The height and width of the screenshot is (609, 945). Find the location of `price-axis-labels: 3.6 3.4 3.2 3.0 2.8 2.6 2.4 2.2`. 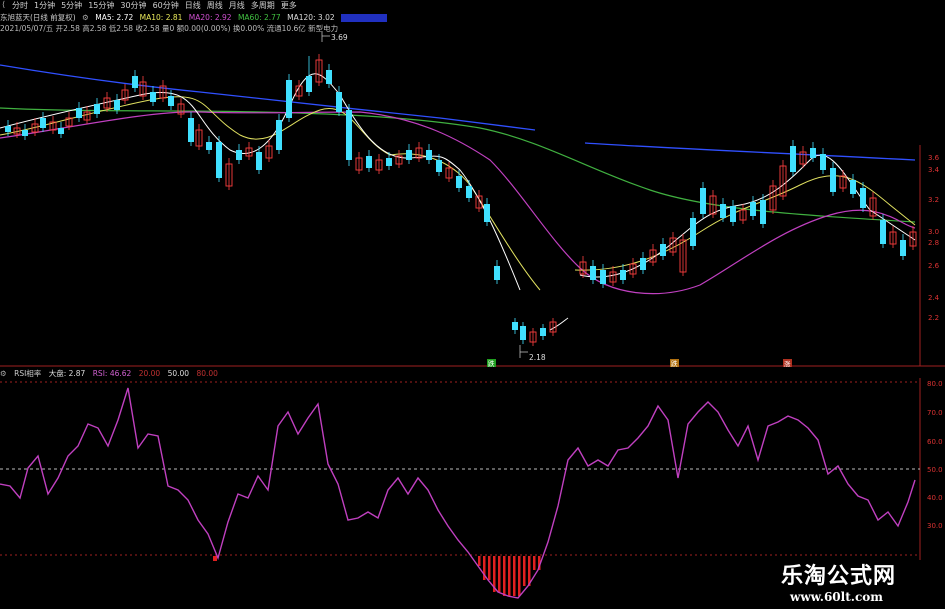

price-axis-labels: 3.6 3.4 3.2 3.0 2.8 2.6 2.4 2.2 is located at coordinates (934, 238).